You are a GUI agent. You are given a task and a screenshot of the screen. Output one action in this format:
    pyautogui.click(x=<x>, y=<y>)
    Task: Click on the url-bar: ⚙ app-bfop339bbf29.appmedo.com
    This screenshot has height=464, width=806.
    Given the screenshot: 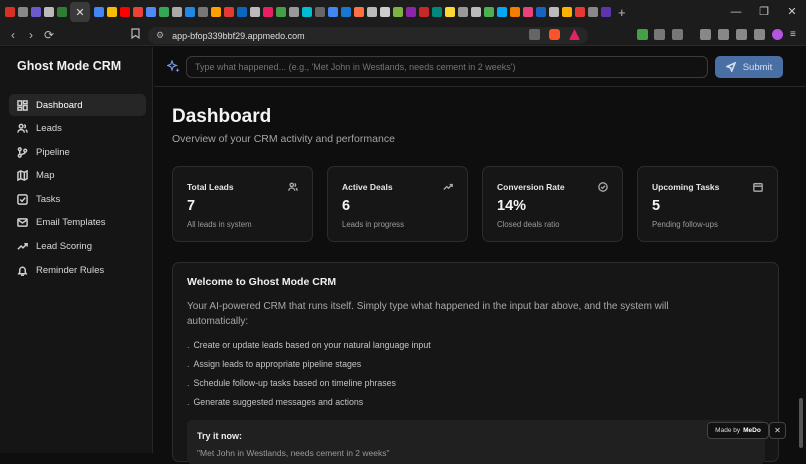 What is the action you would take?
    pyautogui.click(x=368, y=35)
    